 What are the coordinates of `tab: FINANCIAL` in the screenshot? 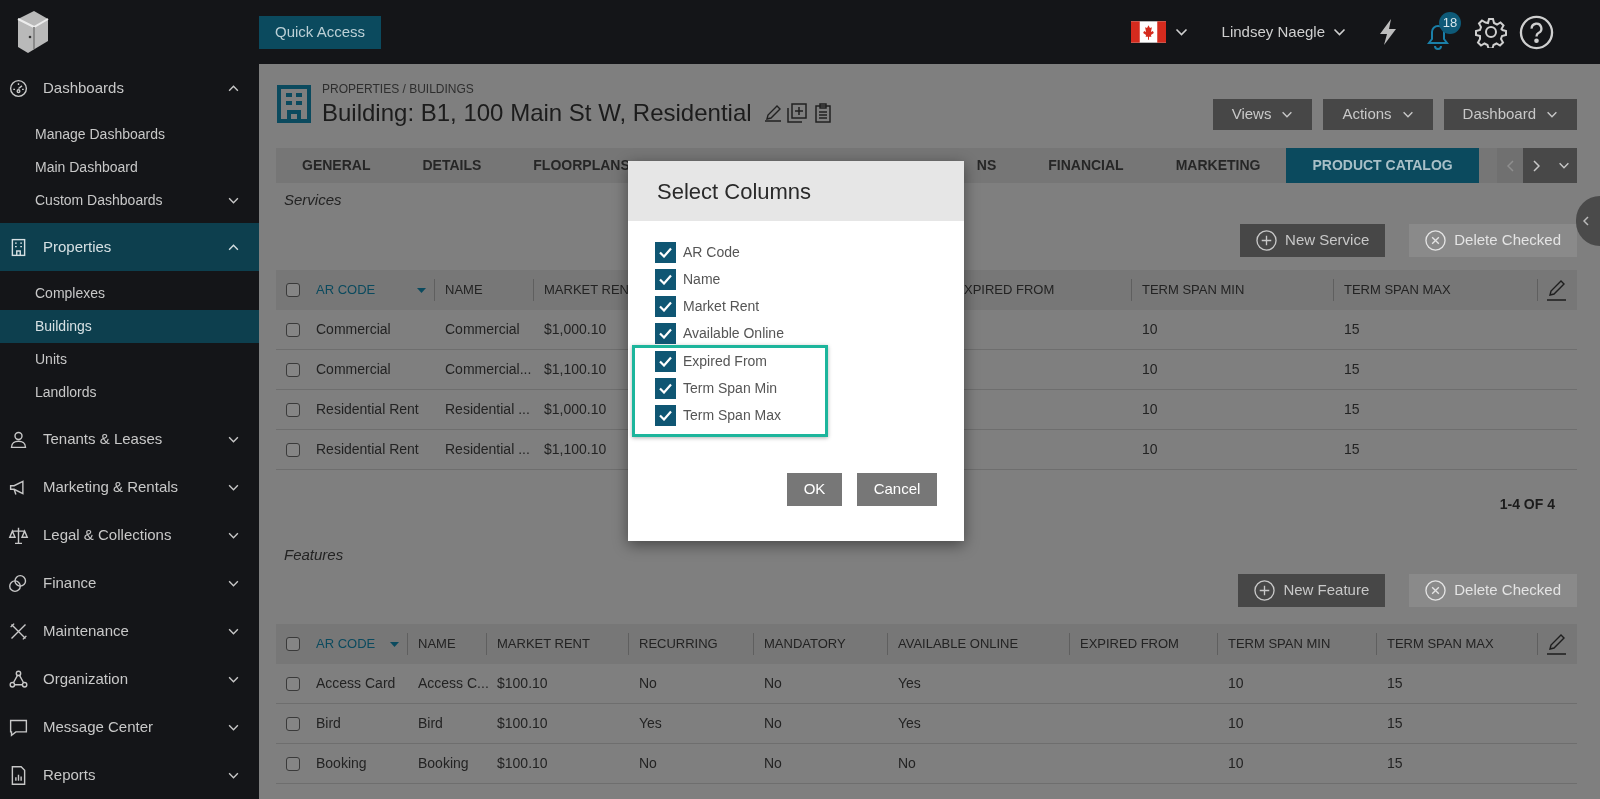 It's located at (1086, 165).